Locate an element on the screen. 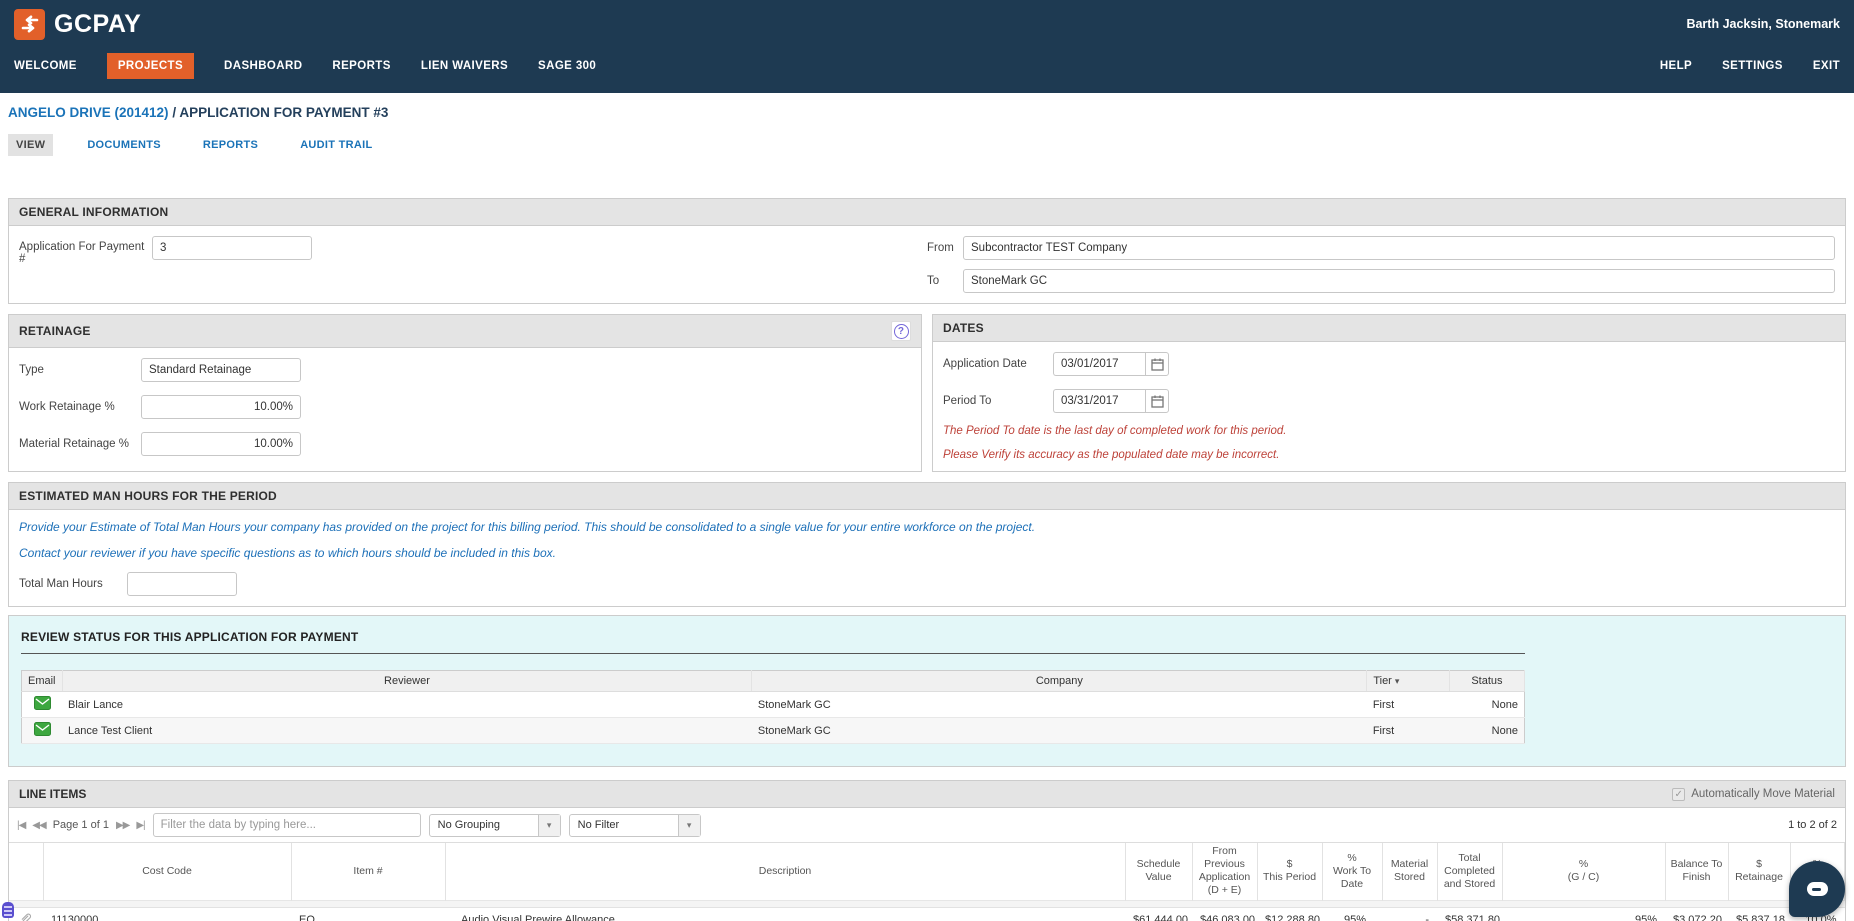 This screenshot has height=921, width=1854. from-field-row: From is located at coordinates (1381, 248).